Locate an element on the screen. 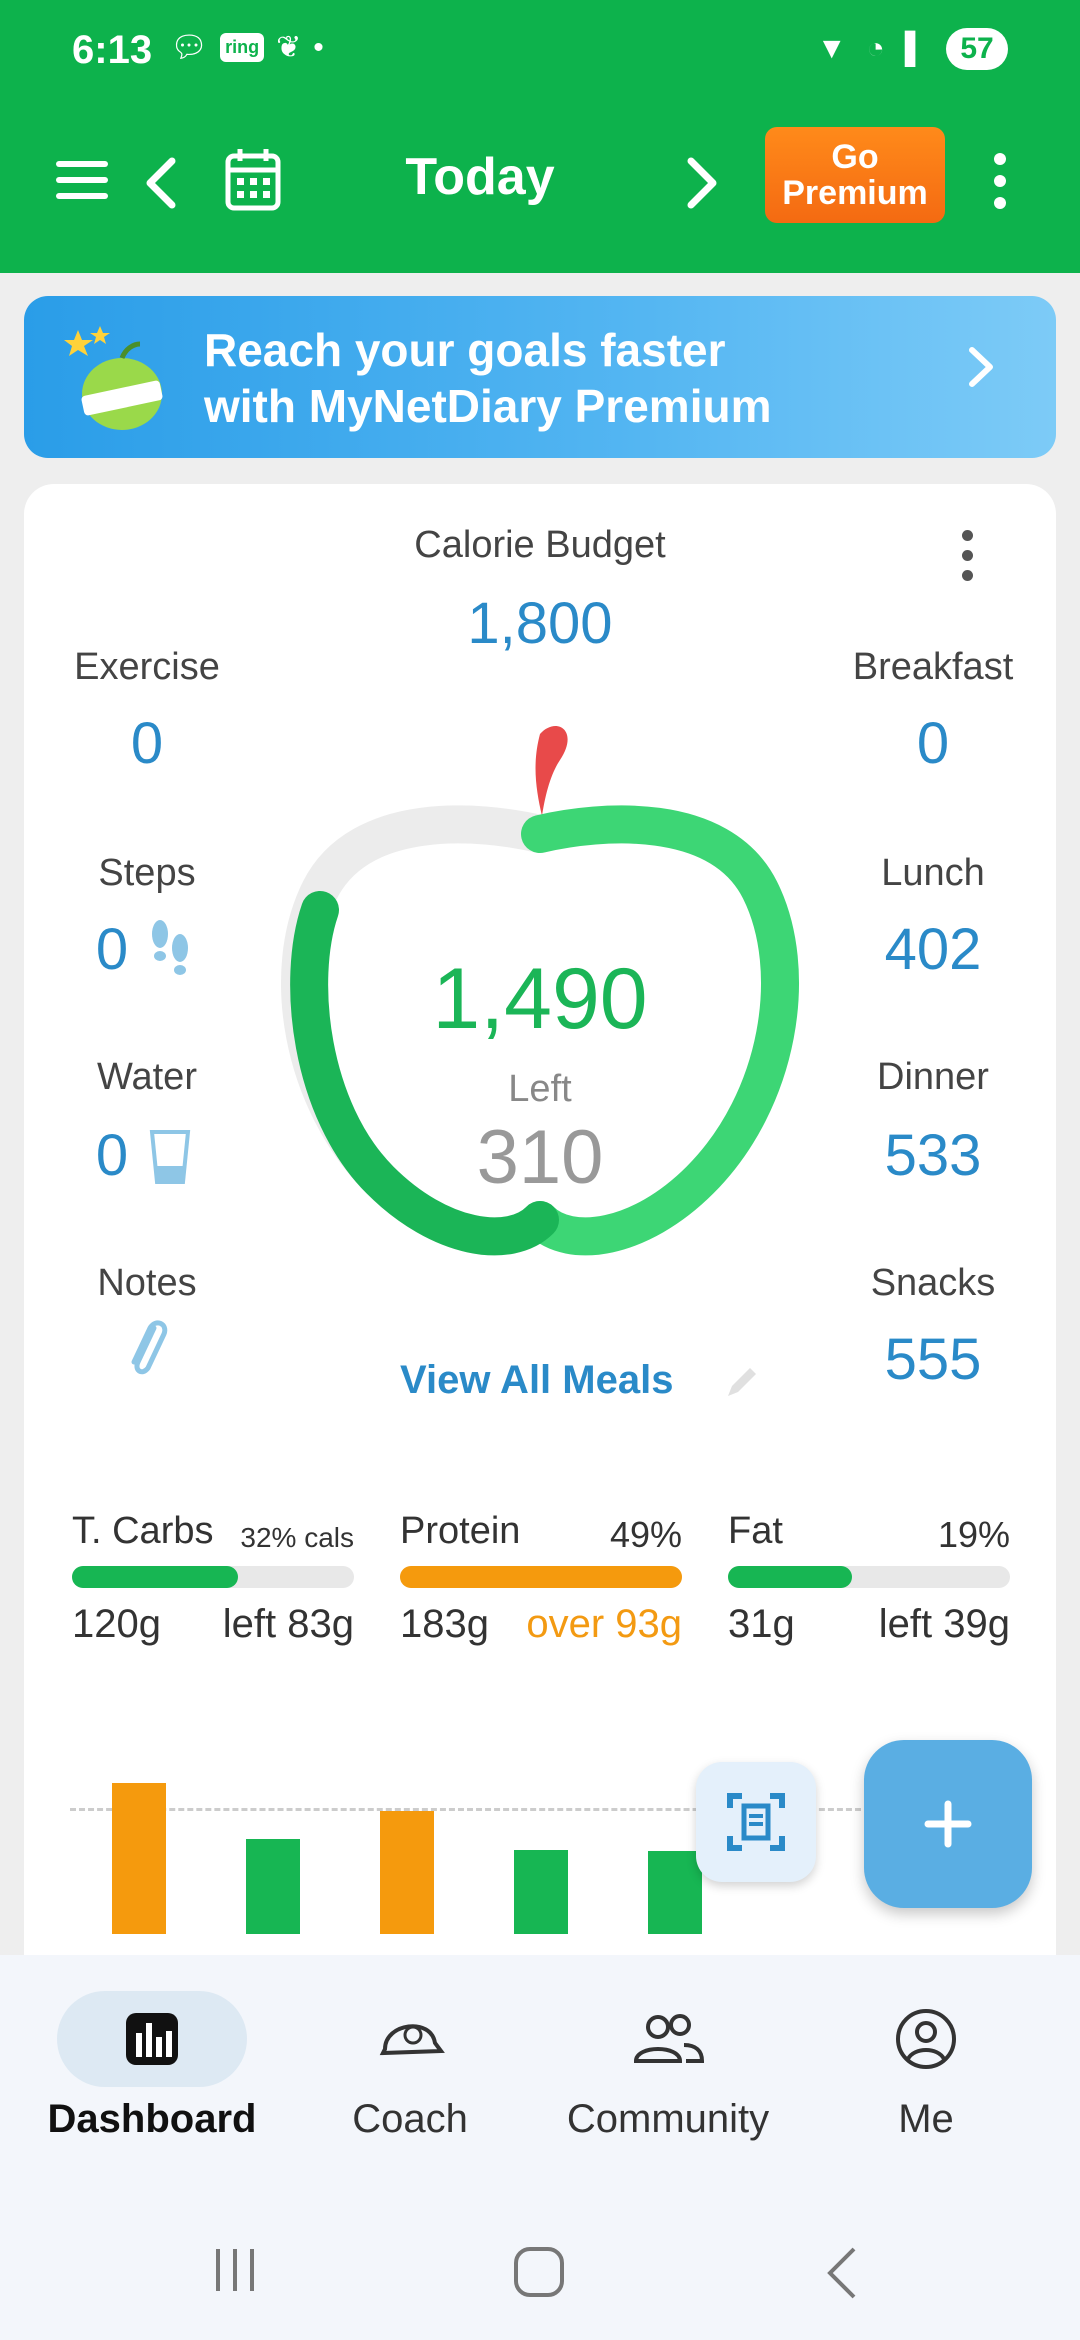 This screenshot has width=1080, height=2340. signal-icon: ▌ is located at coordinates (915, 48).